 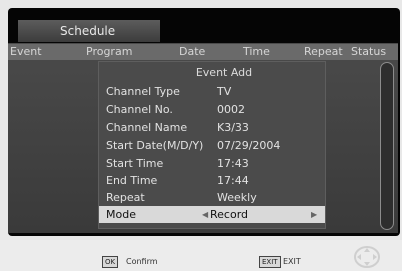 I want to click on field-value: 07/29/2004, so click(x=249, y=145).